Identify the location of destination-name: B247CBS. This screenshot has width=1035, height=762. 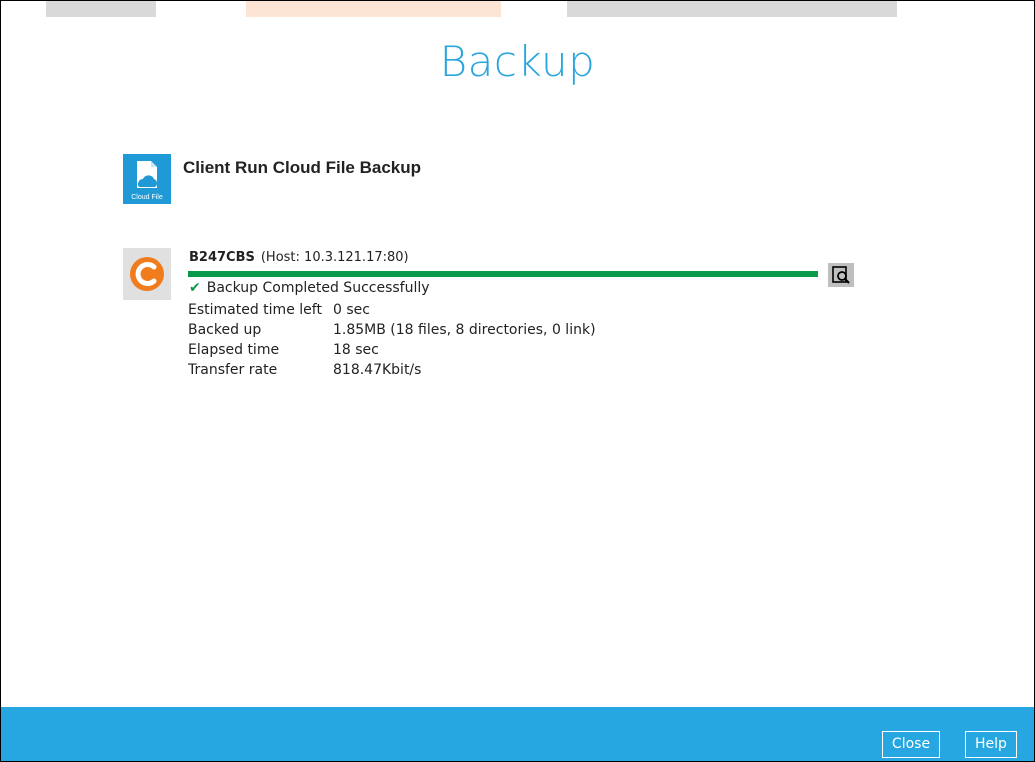
(222, 257).